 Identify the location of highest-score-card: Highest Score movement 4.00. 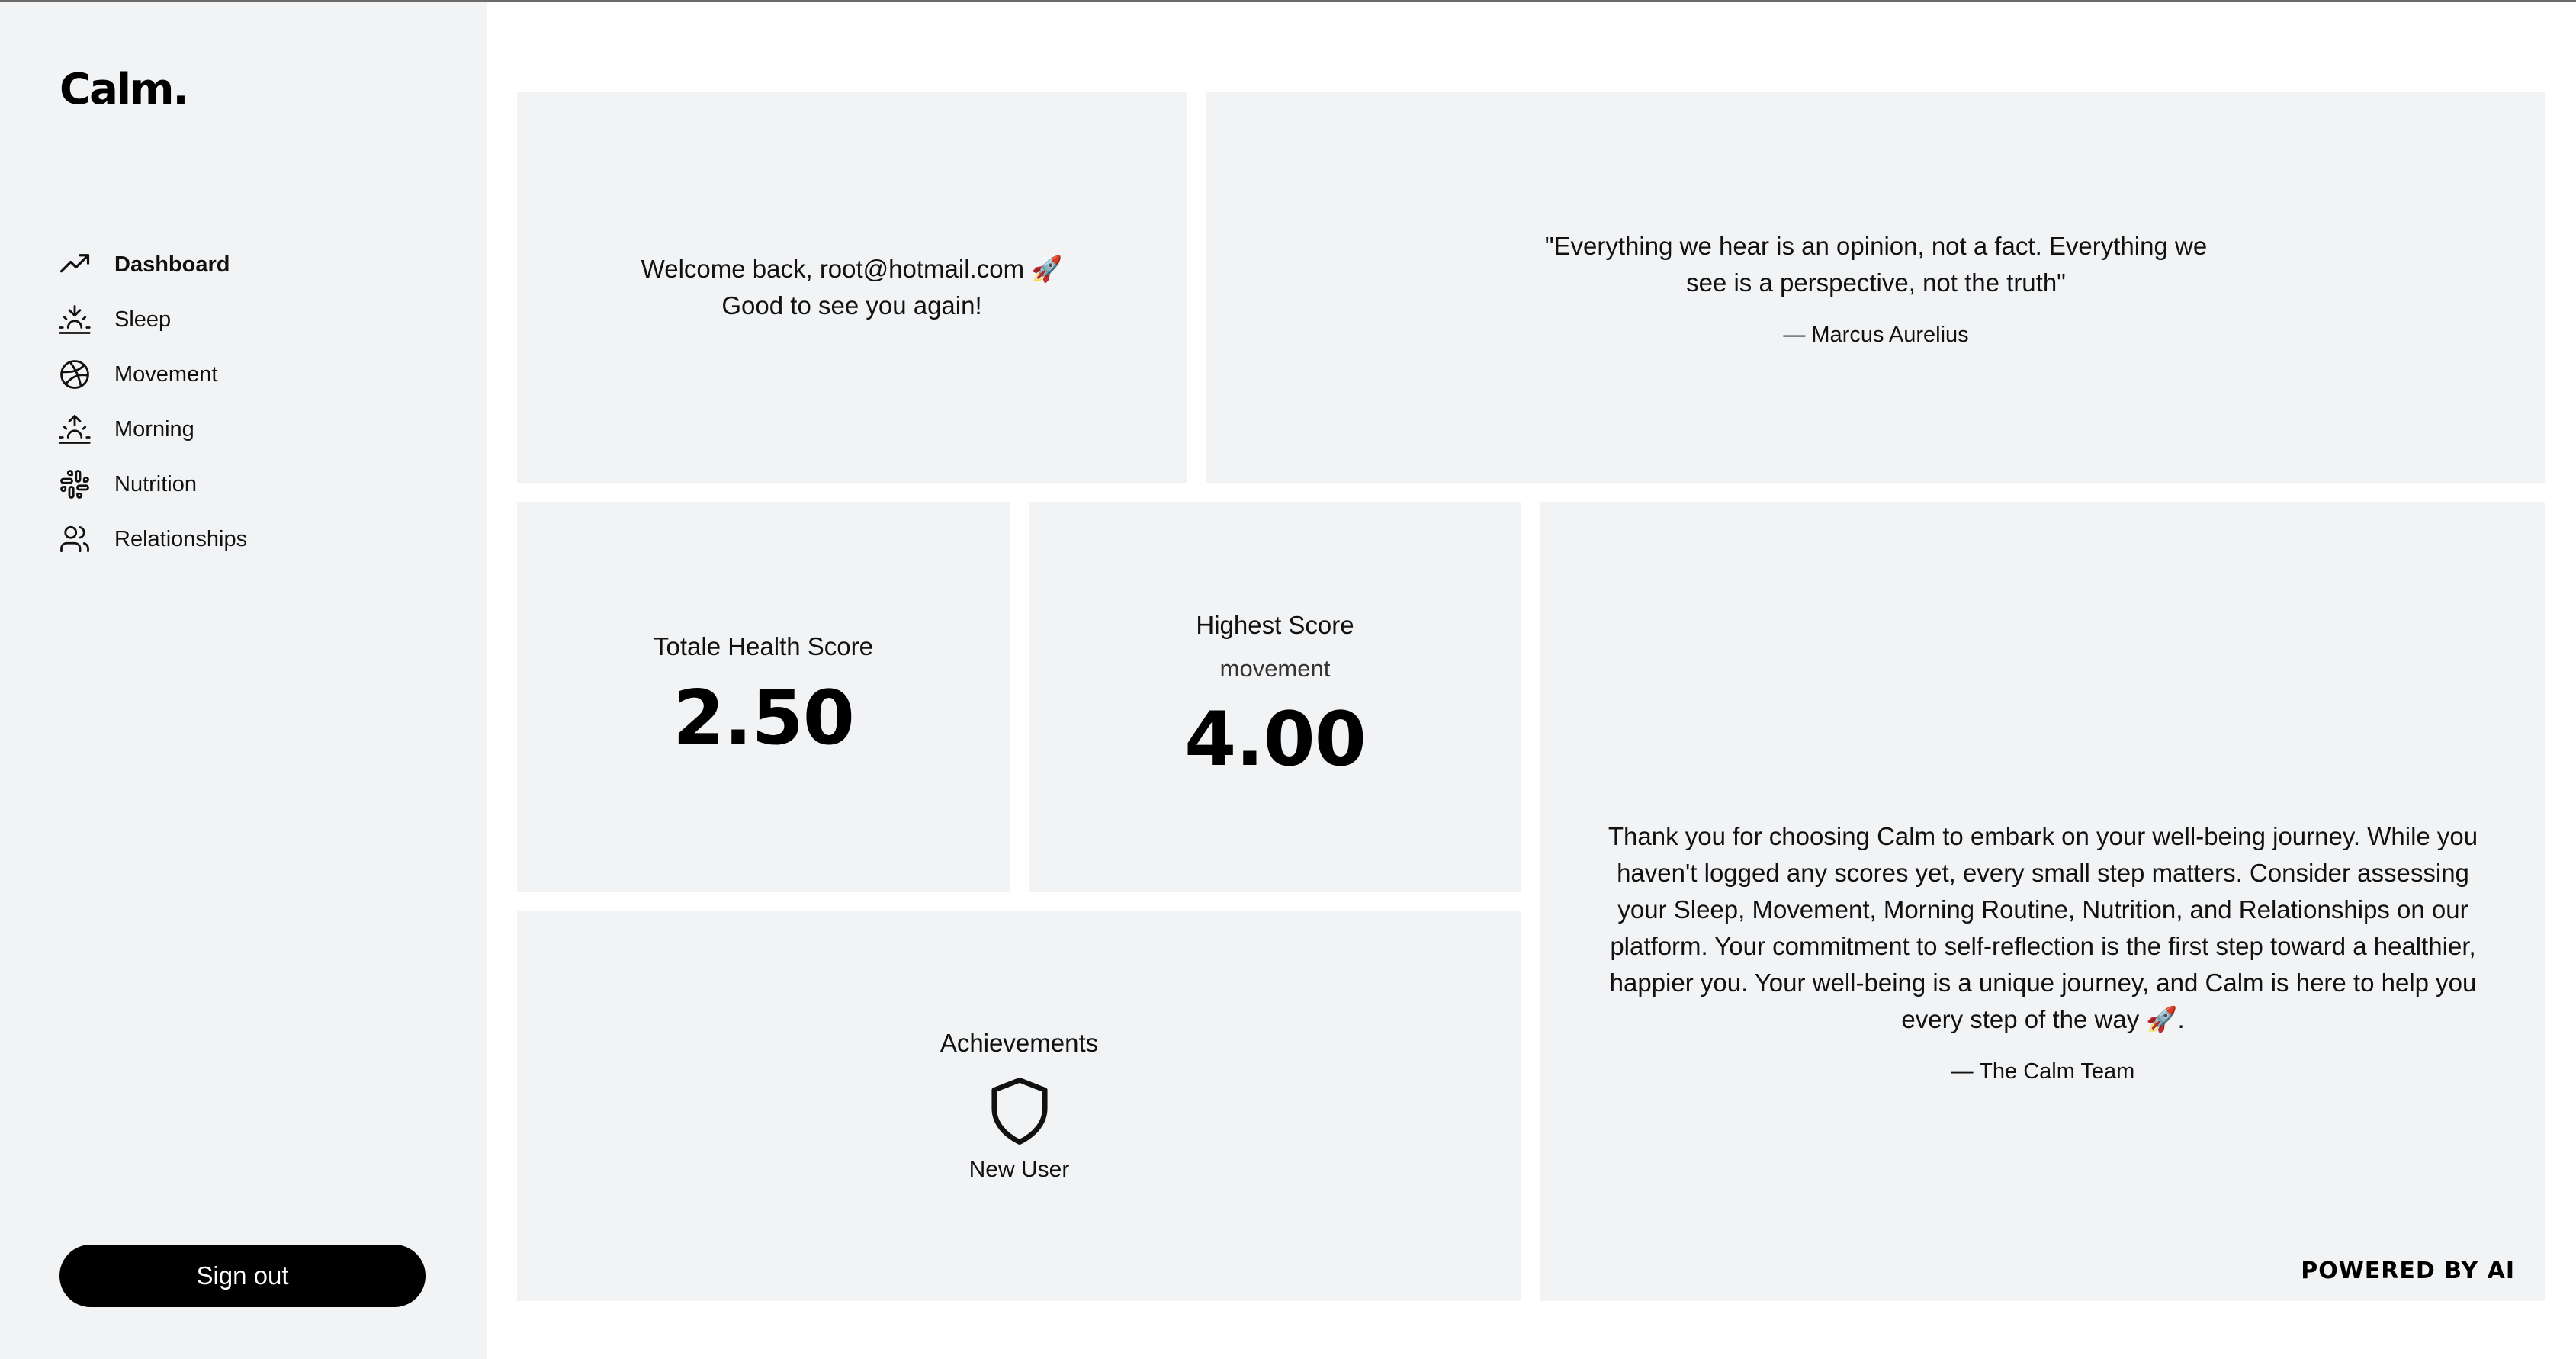
(1275, 697).